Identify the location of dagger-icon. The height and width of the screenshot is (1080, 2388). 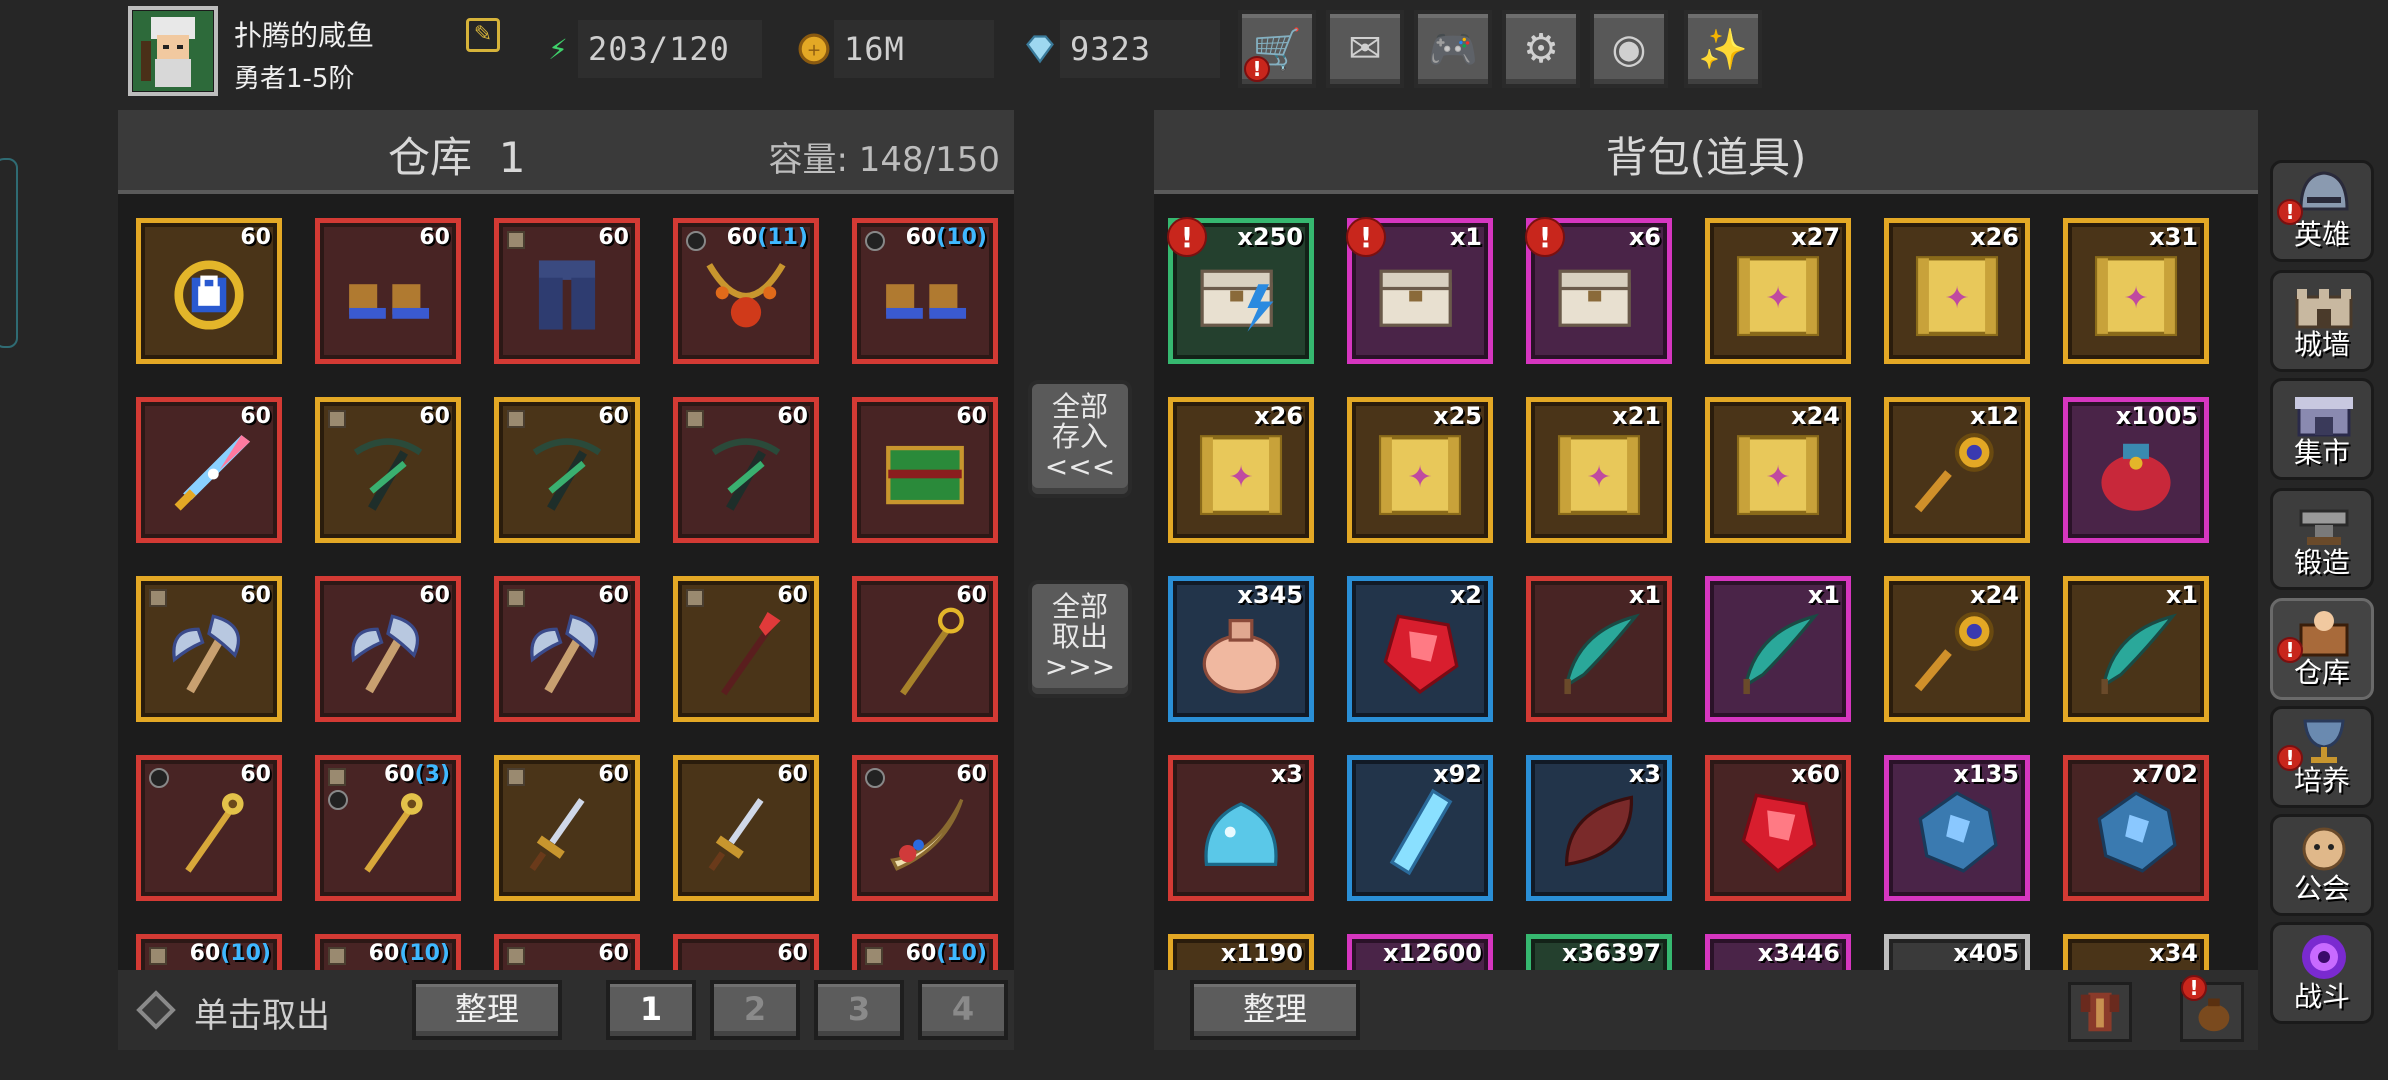
(567, 832).